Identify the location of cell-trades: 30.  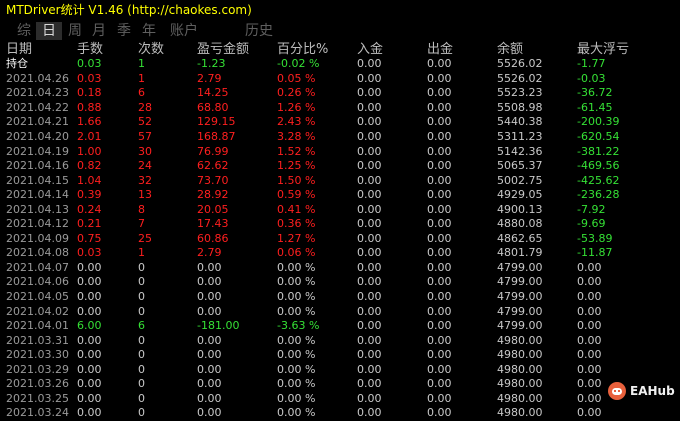
(145, 151).